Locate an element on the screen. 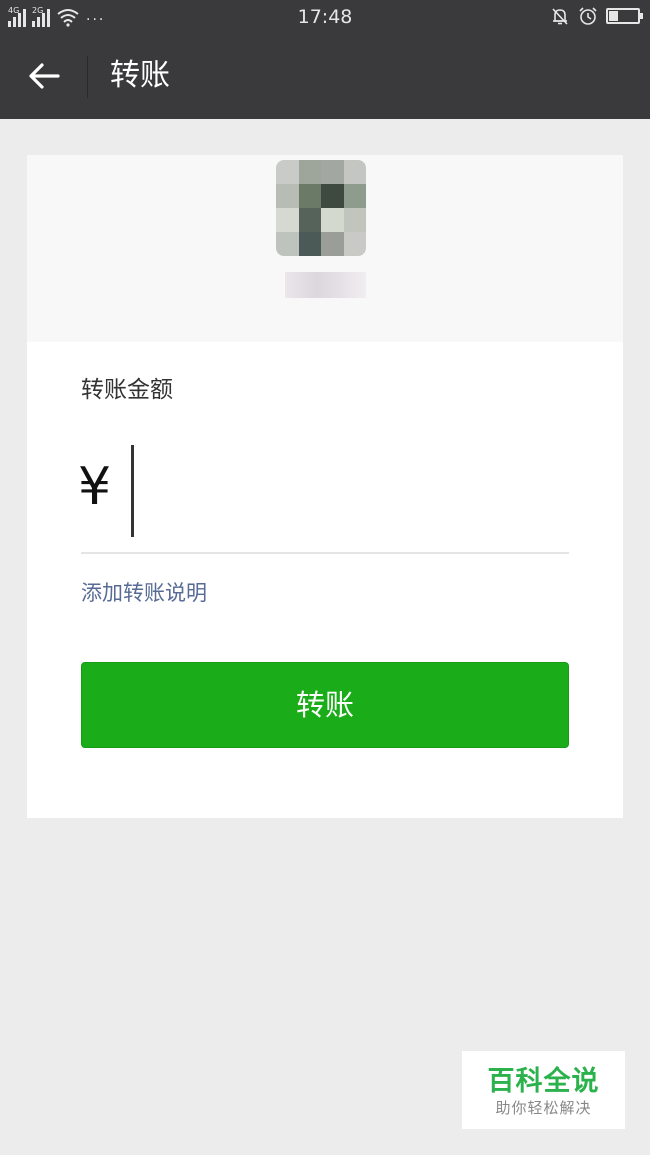  status-right-group is located at coordinates (596, 16).